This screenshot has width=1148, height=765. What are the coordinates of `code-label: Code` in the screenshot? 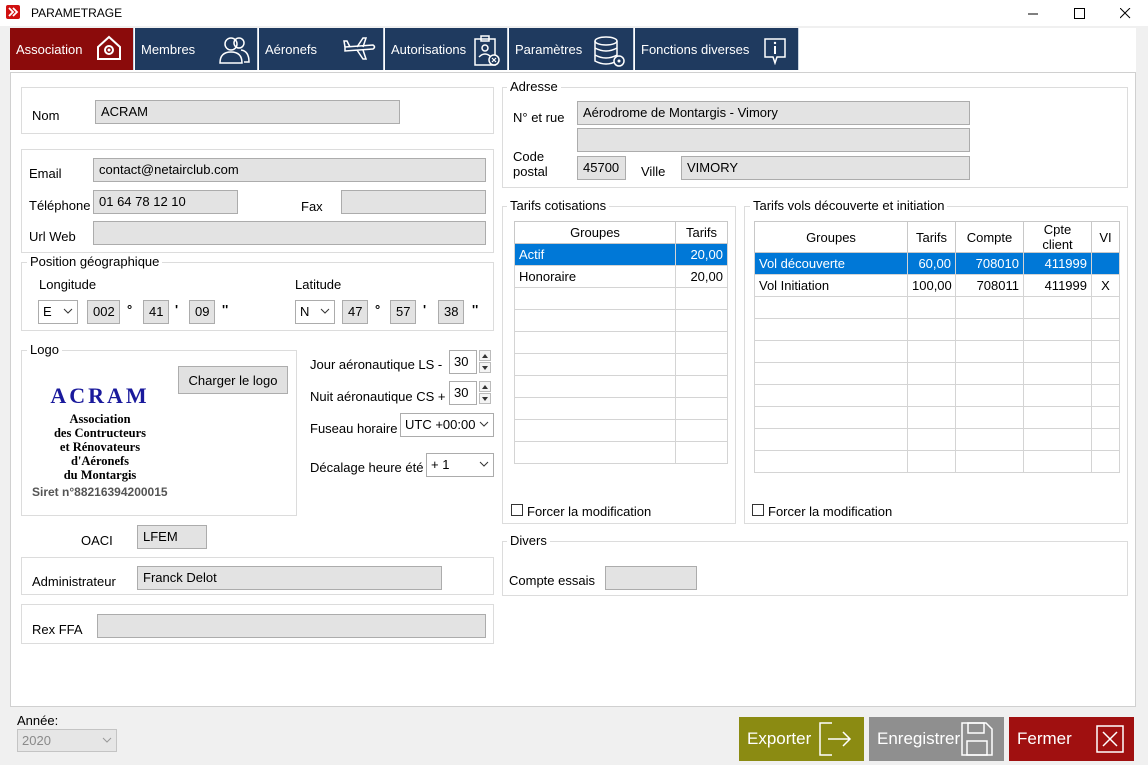 It's located at (529, 156).